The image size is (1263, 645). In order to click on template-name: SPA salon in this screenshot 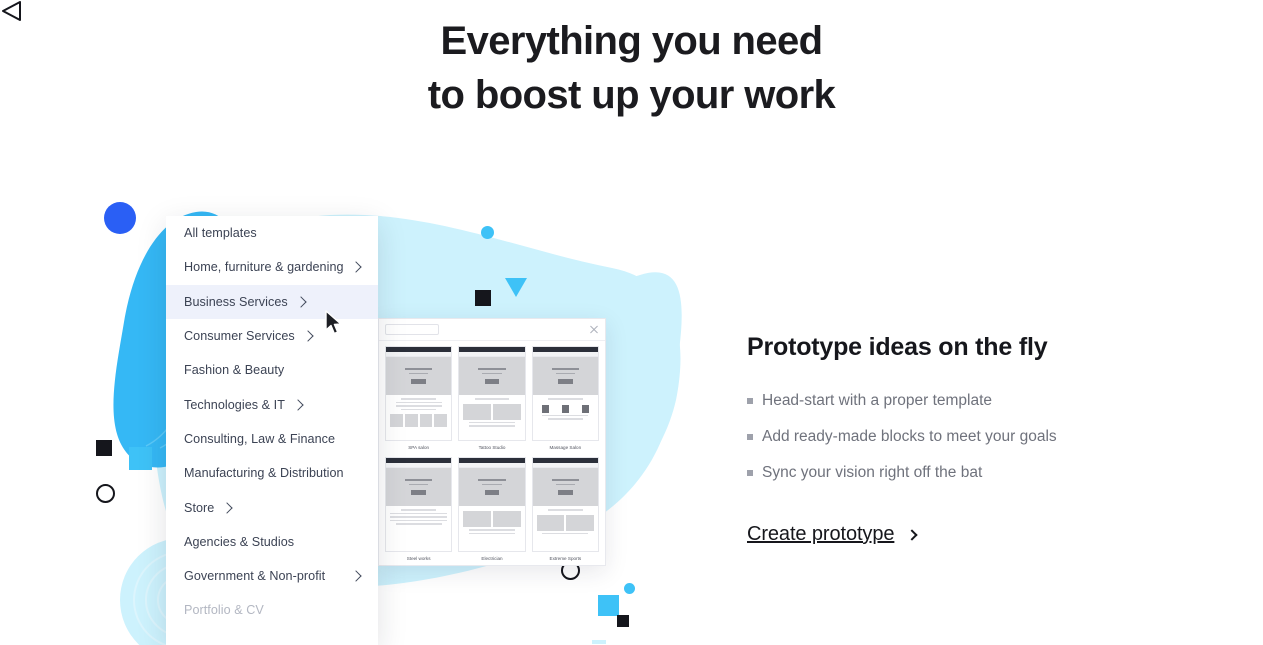, I will do `click(419, 447)`.